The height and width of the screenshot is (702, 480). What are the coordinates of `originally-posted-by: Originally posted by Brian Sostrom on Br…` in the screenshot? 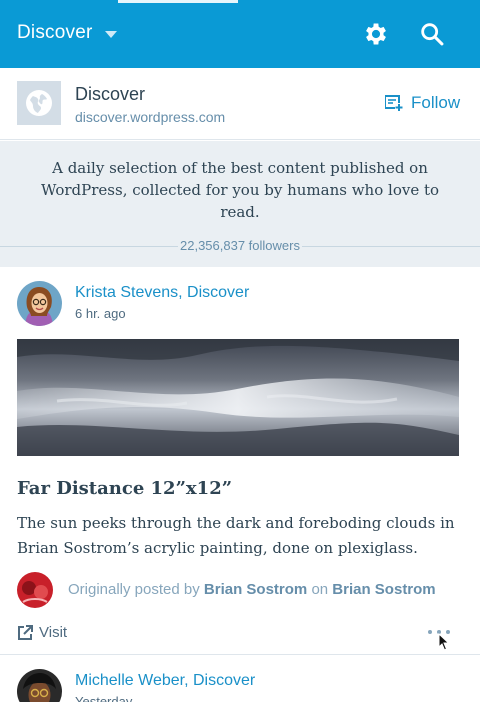 It's located at (252, 589).